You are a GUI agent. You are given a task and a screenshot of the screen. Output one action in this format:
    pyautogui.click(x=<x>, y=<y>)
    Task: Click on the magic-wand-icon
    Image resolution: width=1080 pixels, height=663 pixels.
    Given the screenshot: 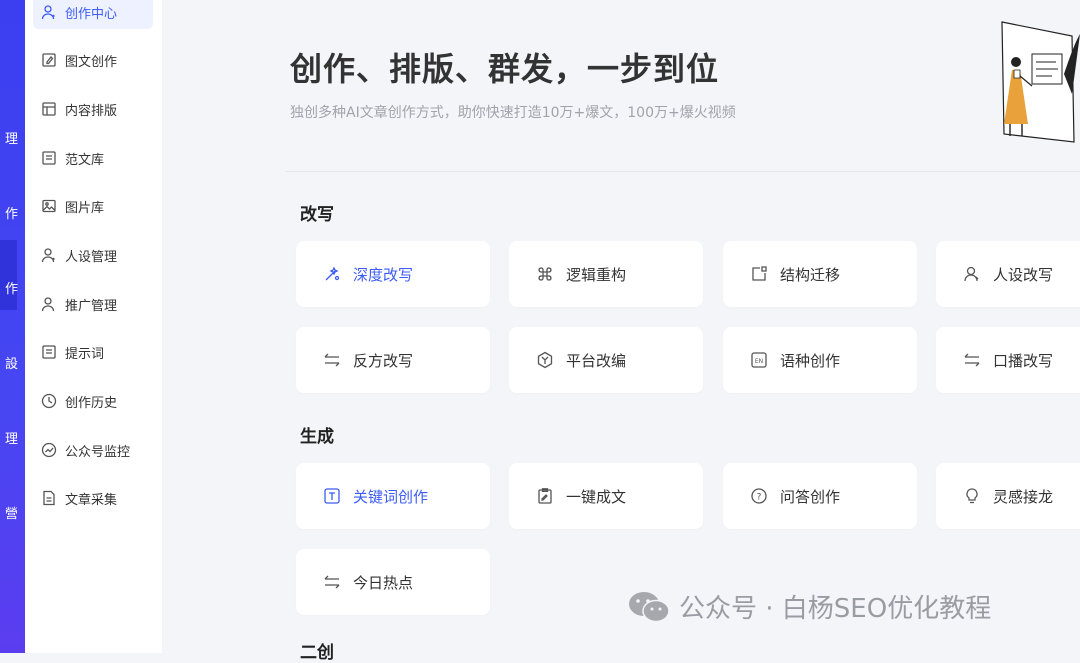 What is the action you would take?
    pyautogui.click(x=332, y=274)
    